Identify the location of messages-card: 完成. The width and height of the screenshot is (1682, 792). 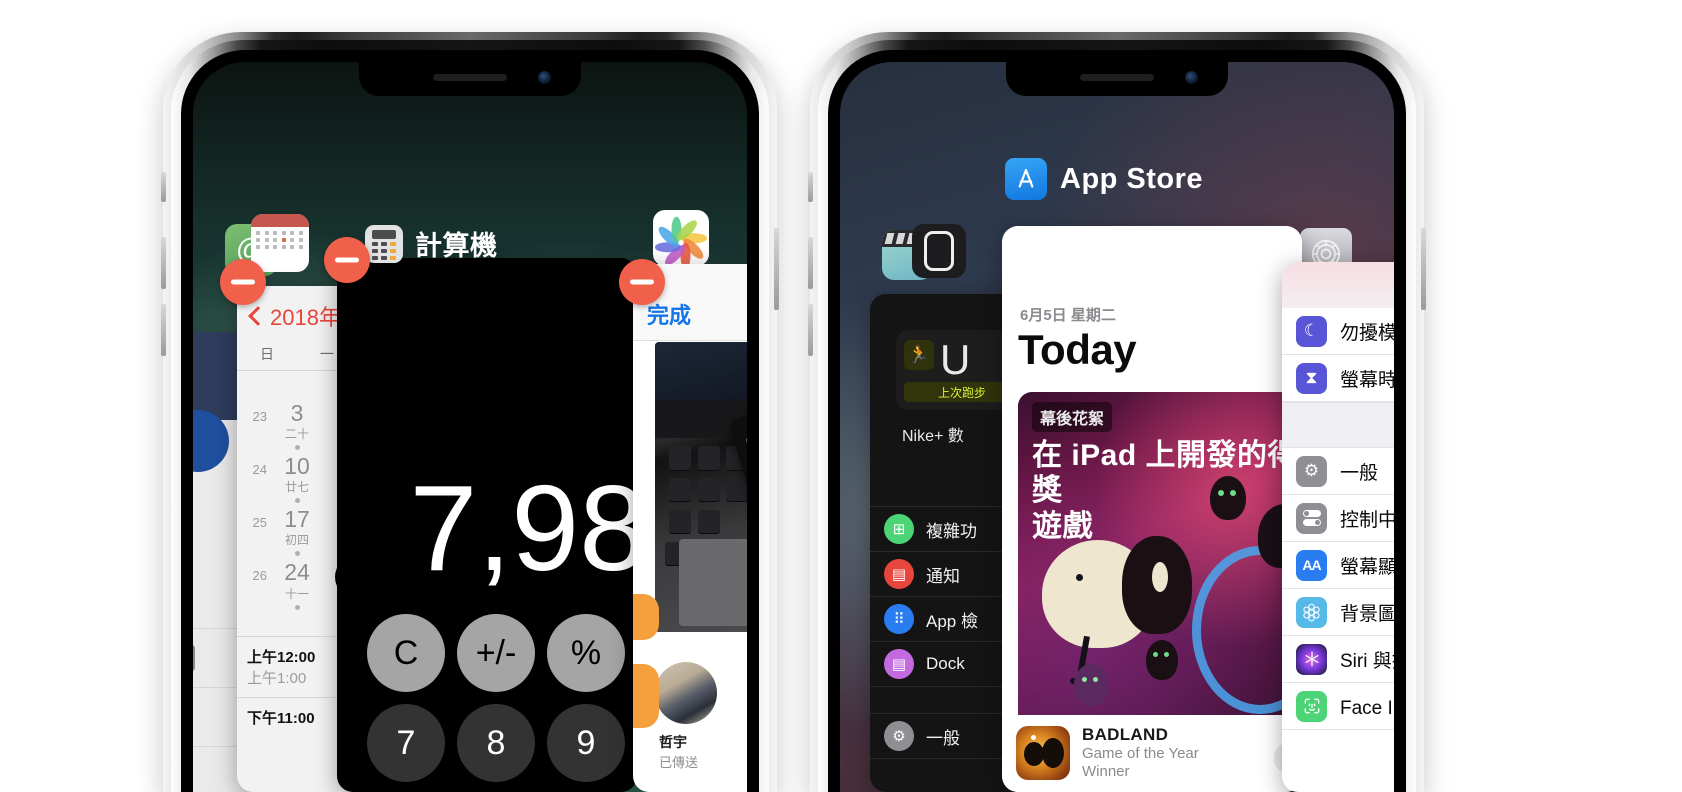
(690, 528).